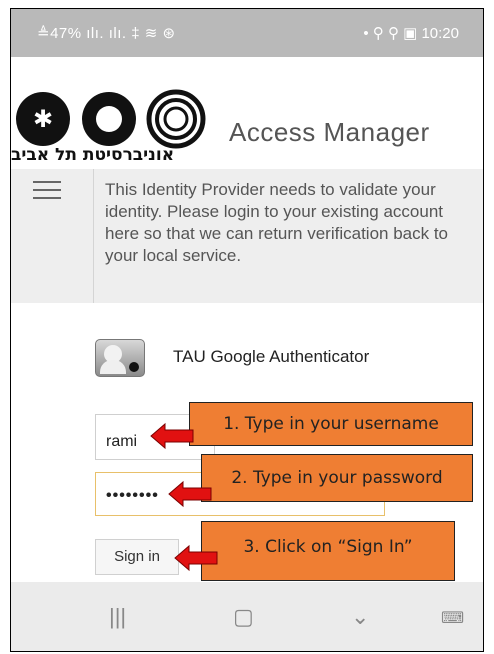  I want to click on callout-step-signin: 3. Click on “Sign In”, so click(328, 551).